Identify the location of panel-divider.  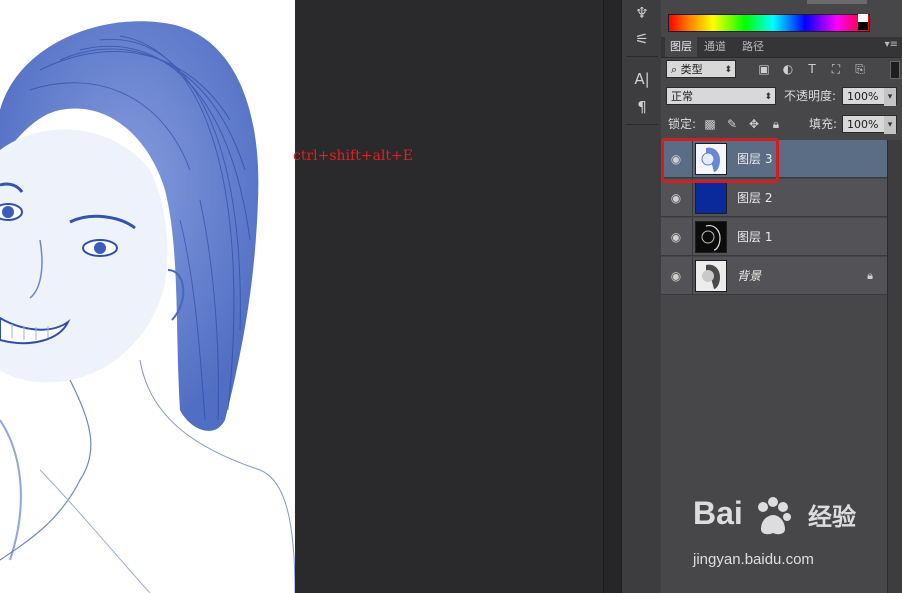
(612, 296).